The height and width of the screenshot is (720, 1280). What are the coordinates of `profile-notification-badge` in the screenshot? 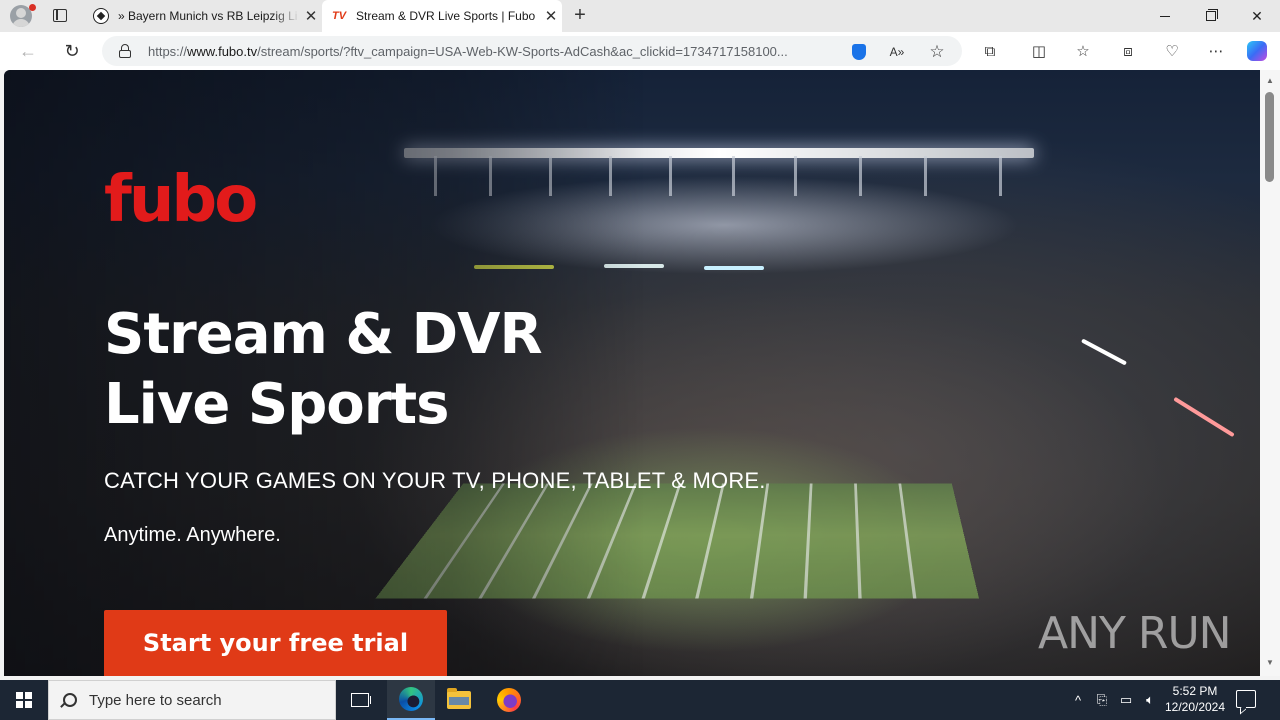 It's located at (32, 7).